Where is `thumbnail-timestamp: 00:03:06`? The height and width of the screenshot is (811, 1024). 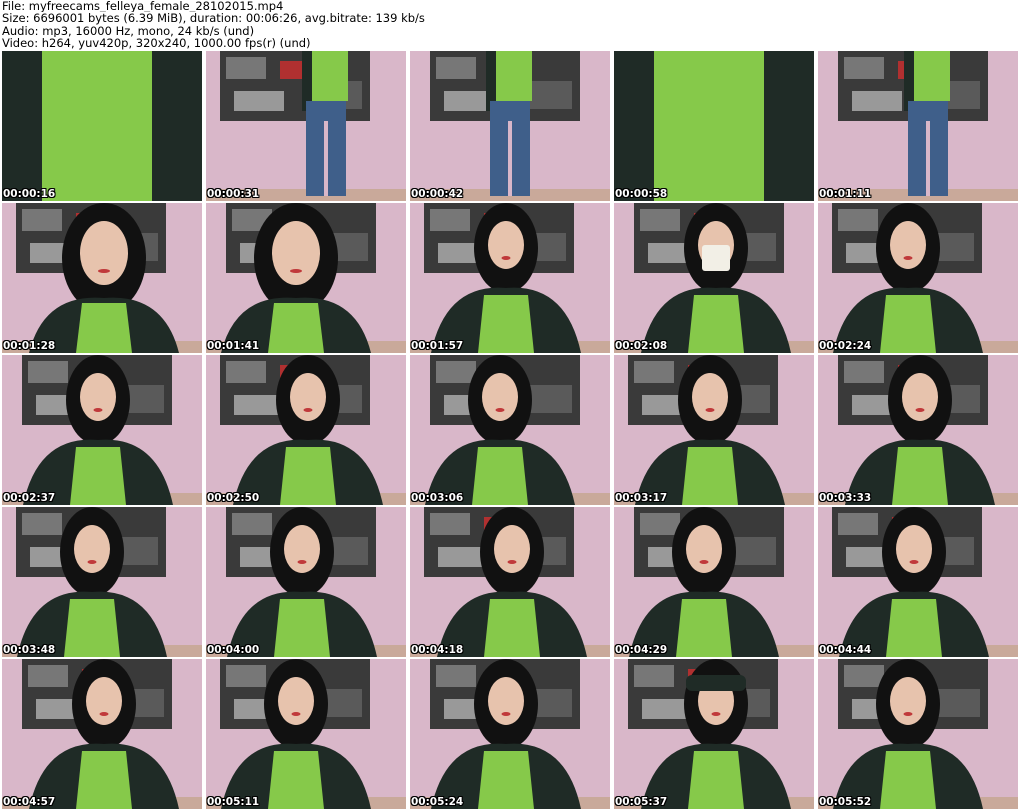
thumbnail-timestamp: 00:03:06 is located at coordinates (437, 498).